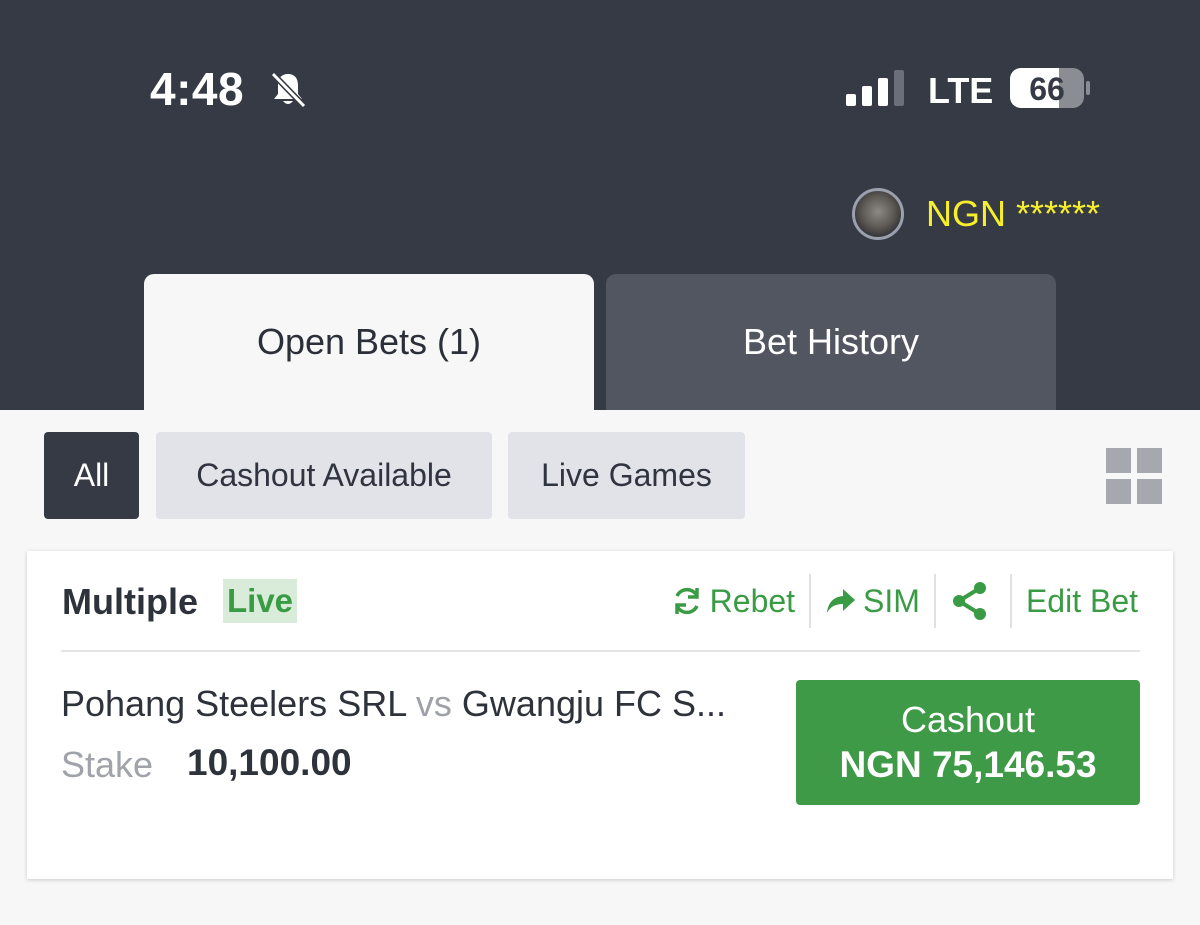 The image size is (1200, 925). What do you see at coordinates (961, 90) in the screenshot?
I see `network-type: LTE` at bounding box center [961, 90].